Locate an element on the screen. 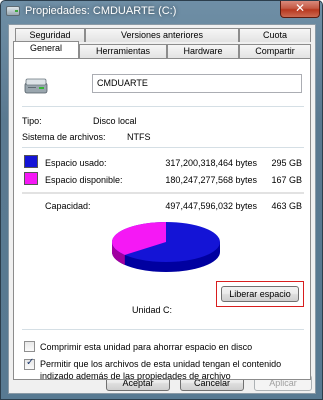 This screenshot has height=400, width=323. tab-label: Herramientas is located at coordinates (123, 51).